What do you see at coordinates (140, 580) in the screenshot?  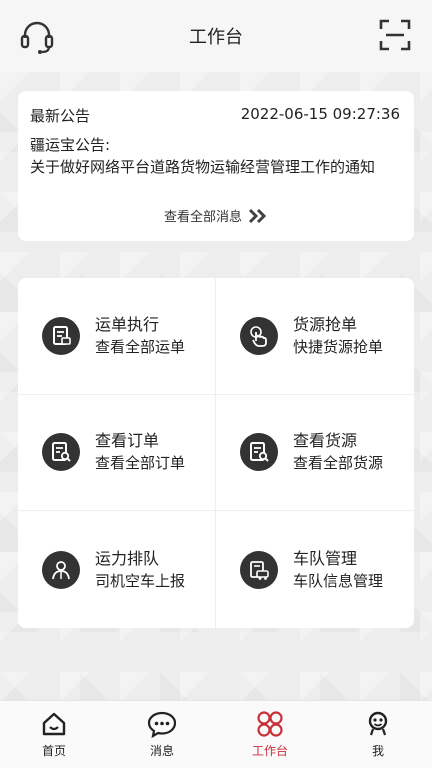 I see `menu-subtitle: 司机空车上报` at bounding box center [140, 580].